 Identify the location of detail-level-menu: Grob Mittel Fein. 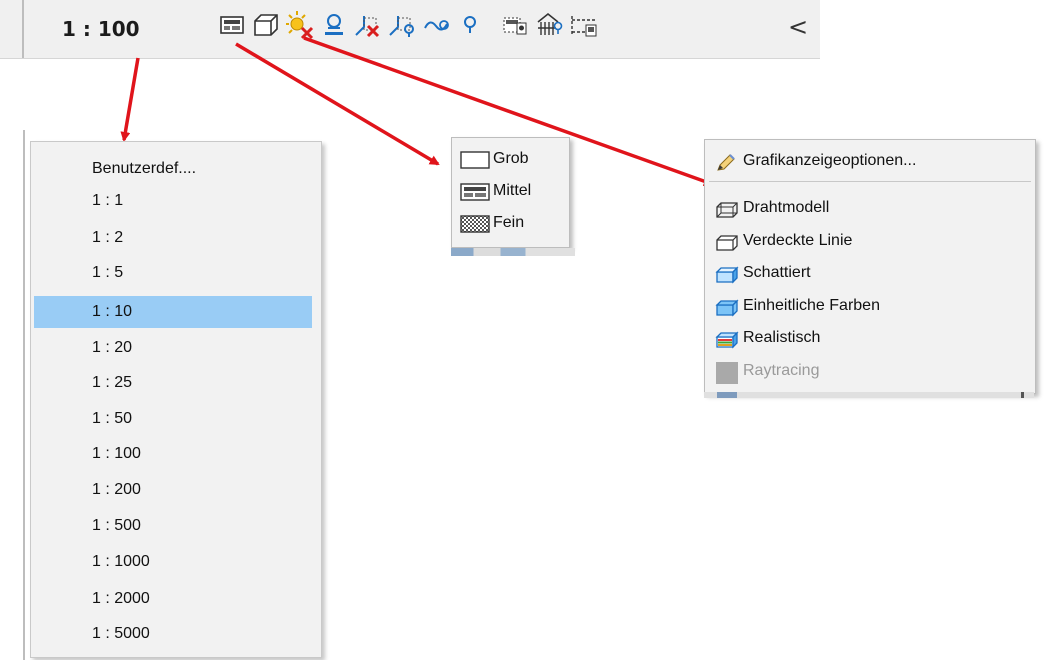
(510, 192).